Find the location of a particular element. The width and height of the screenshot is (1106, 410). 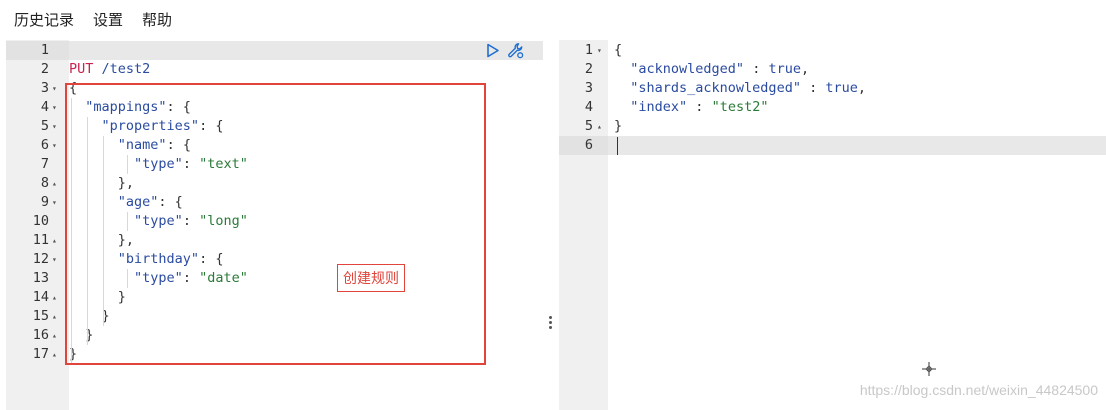

menu-settings: 设置 is located at coordinates (108, 20).